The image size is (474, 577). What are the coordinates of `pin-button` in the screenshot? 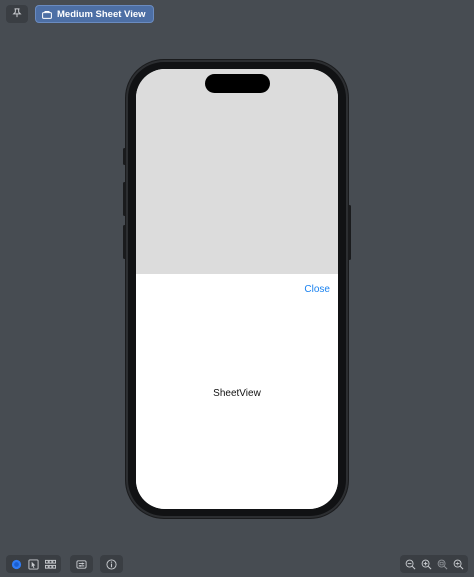 It's located at (17, 14).